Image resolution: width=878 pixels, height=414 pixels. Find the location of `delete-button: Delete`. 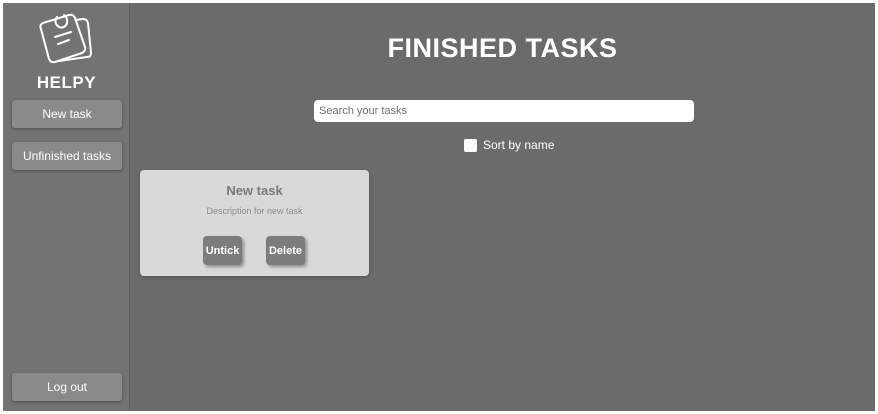

delete-button: Delete is located at coordinates (285, 250).